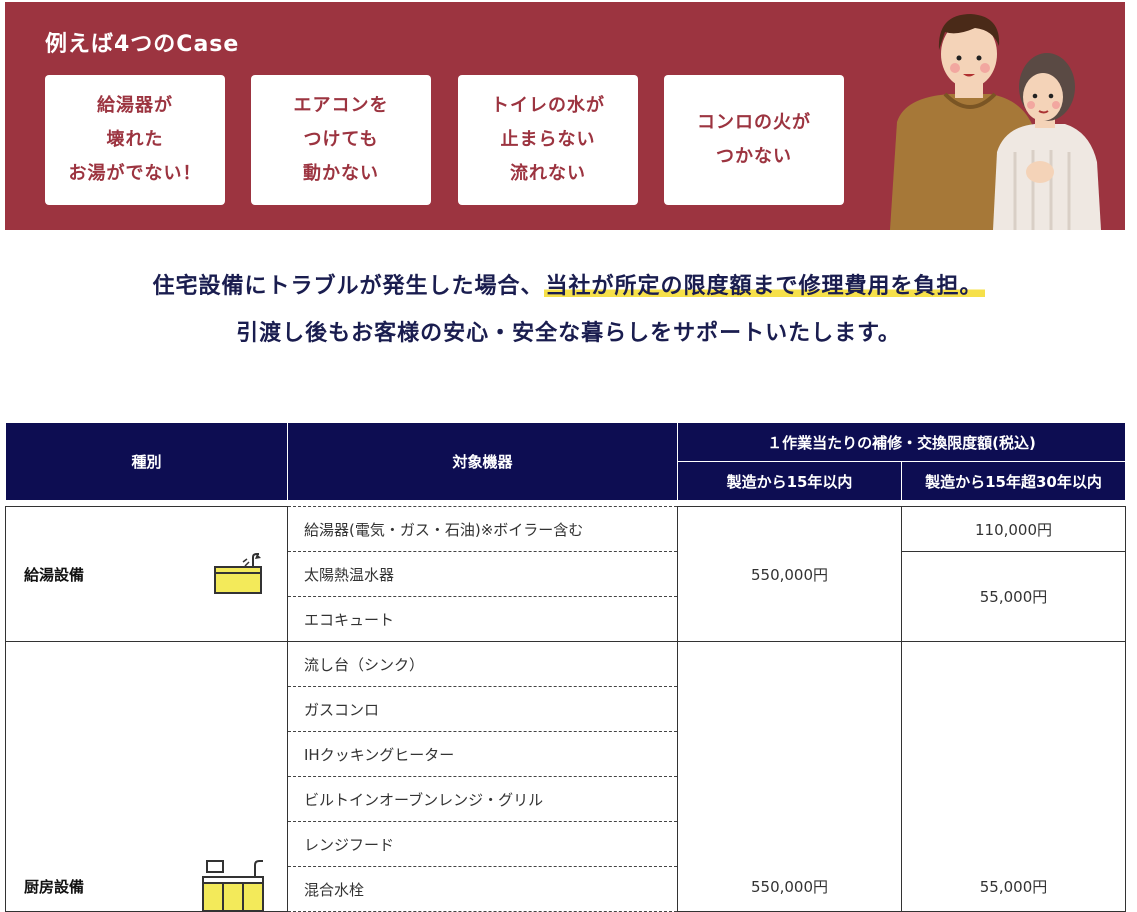 The width and height of the screenshot is (1137, 912). I want to click on header-category: 種別, so click(146, 461).